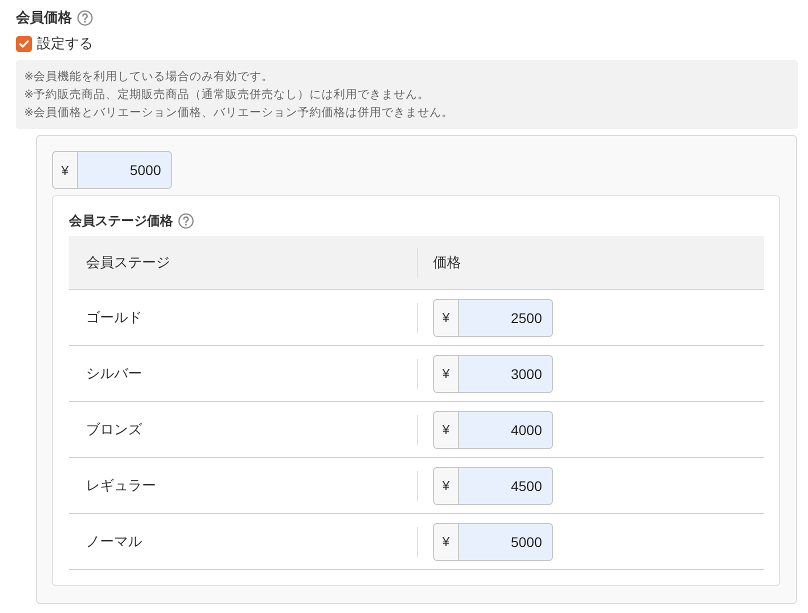 The height and width of the screenshot is (613, 808). I want to click on table-cell: ブロンズ, so click(114, 428).